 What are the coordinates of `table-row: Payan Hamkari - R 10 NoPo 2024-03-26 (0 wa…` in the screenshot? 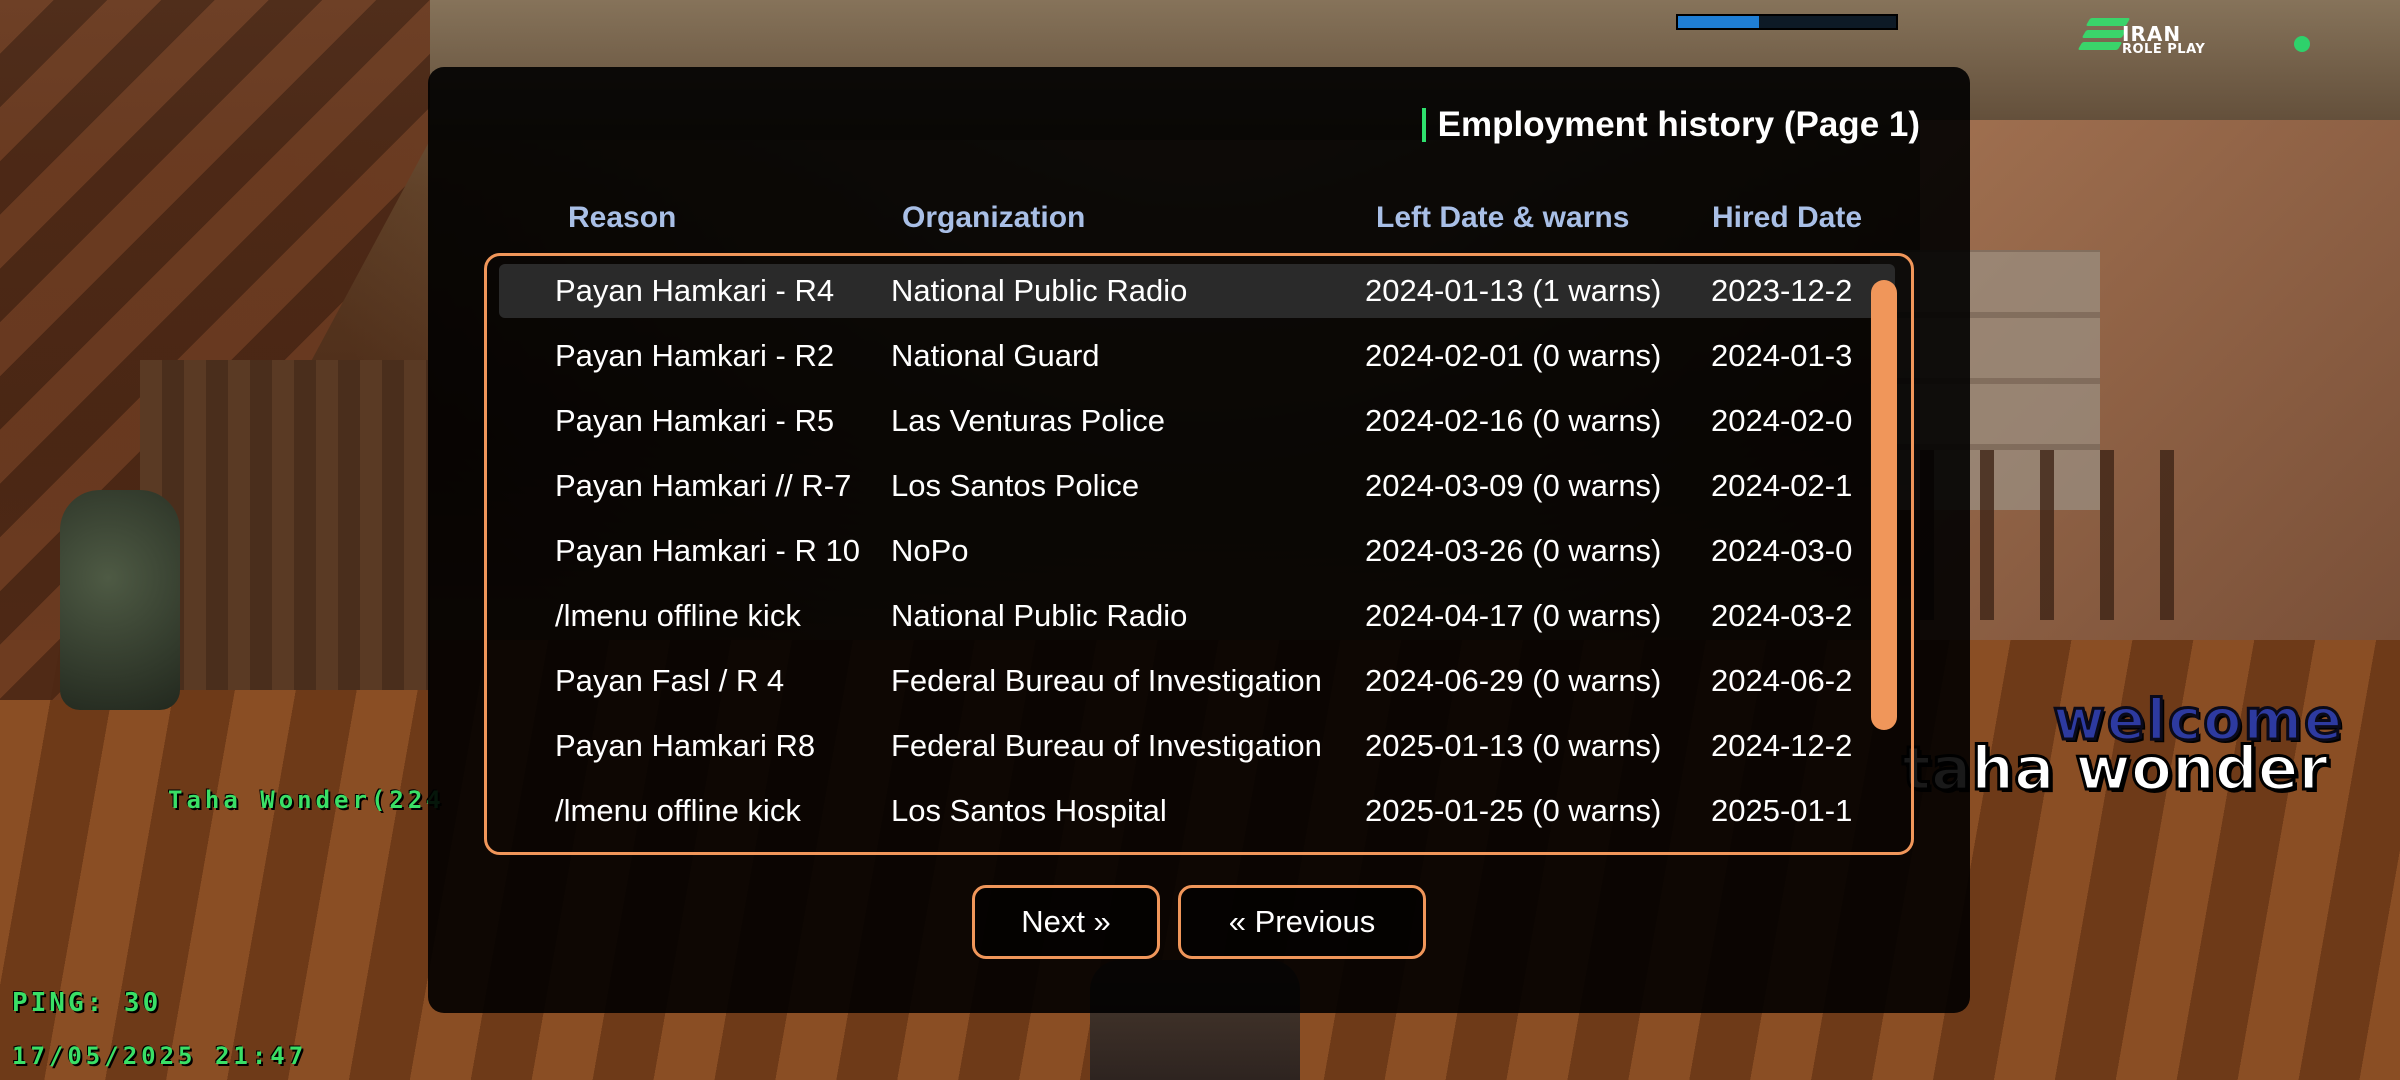 It's located at (1197, 551).